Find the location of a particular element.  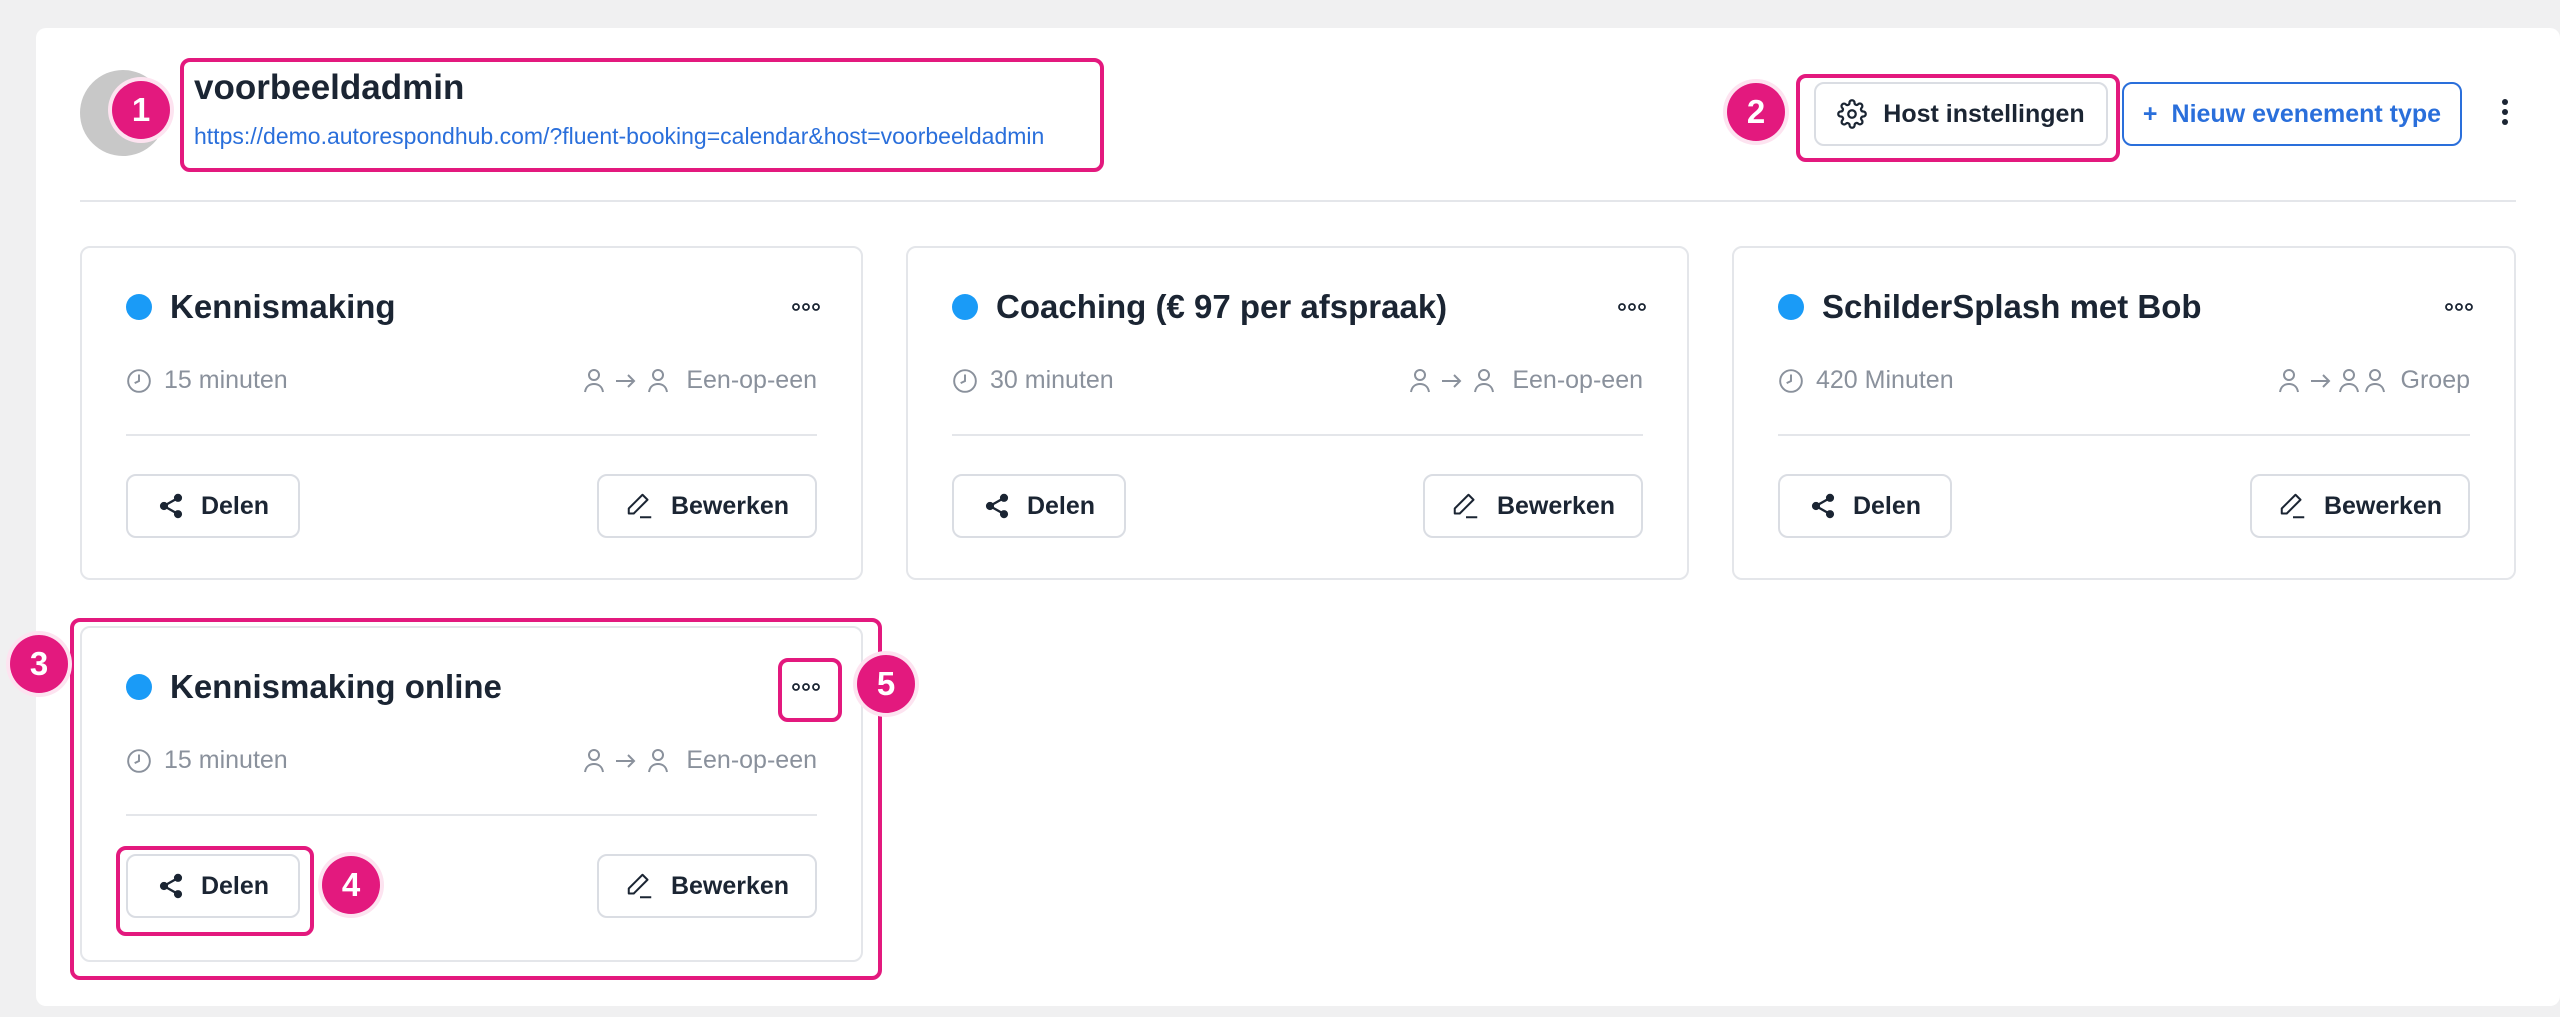

more-vertical-icon is located at coordinates (2505, 112).